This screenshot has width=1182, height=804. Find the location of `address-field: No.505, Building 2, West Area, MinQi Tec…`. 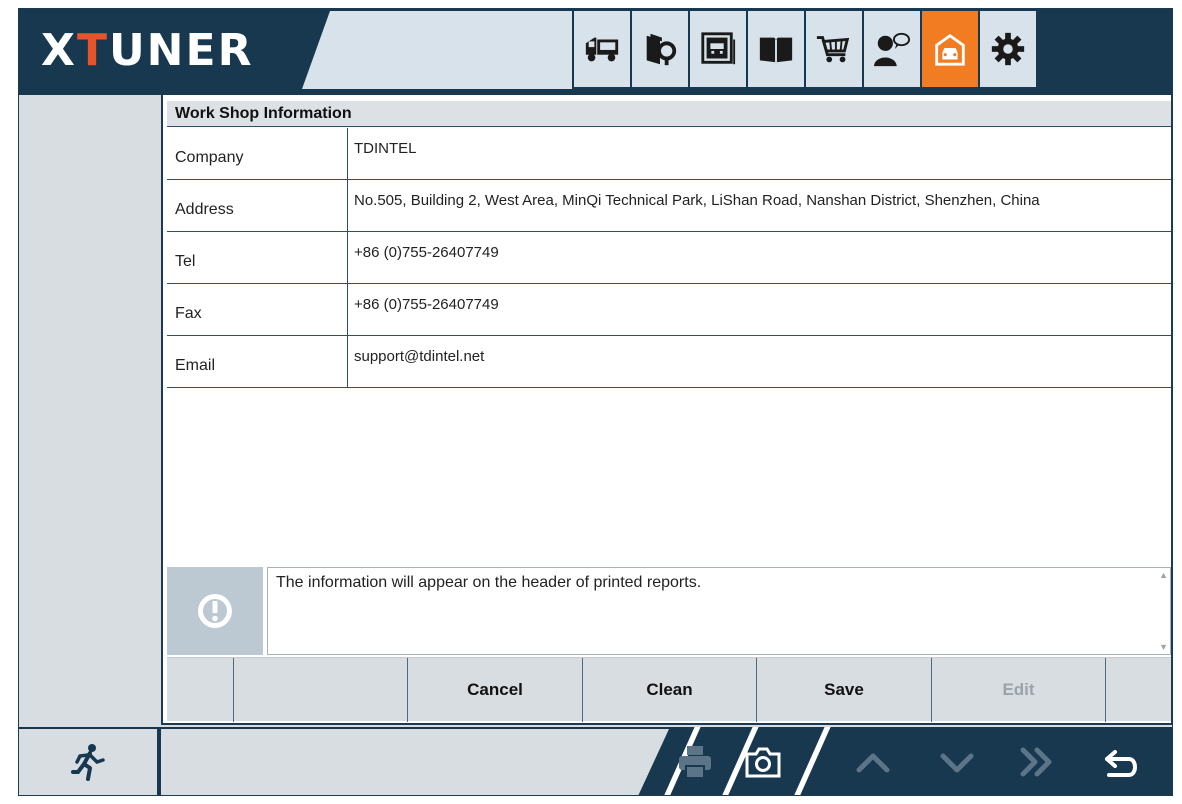

address-field: No.505, Building 2, West Area, MinQi Tec… is located at coordinates (759, 205).